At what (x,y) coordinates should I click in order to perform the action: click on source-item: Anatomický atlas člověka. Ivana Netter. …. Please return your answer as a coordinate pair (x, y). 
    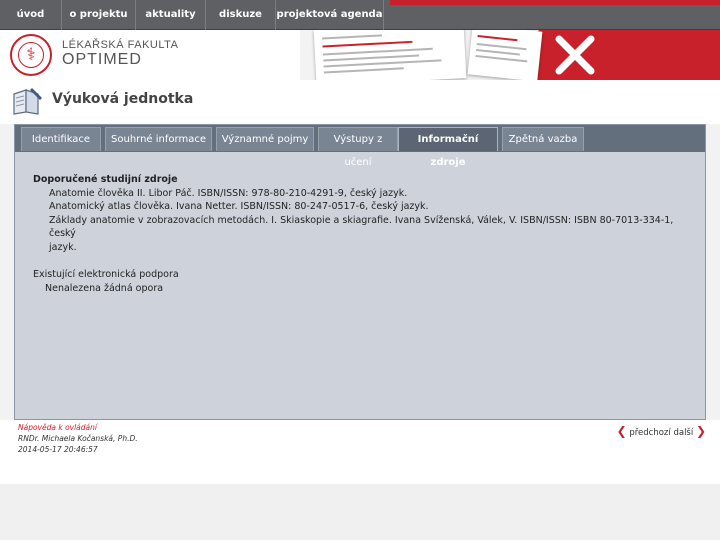
    Looking at the image, I should click on (239, 206).